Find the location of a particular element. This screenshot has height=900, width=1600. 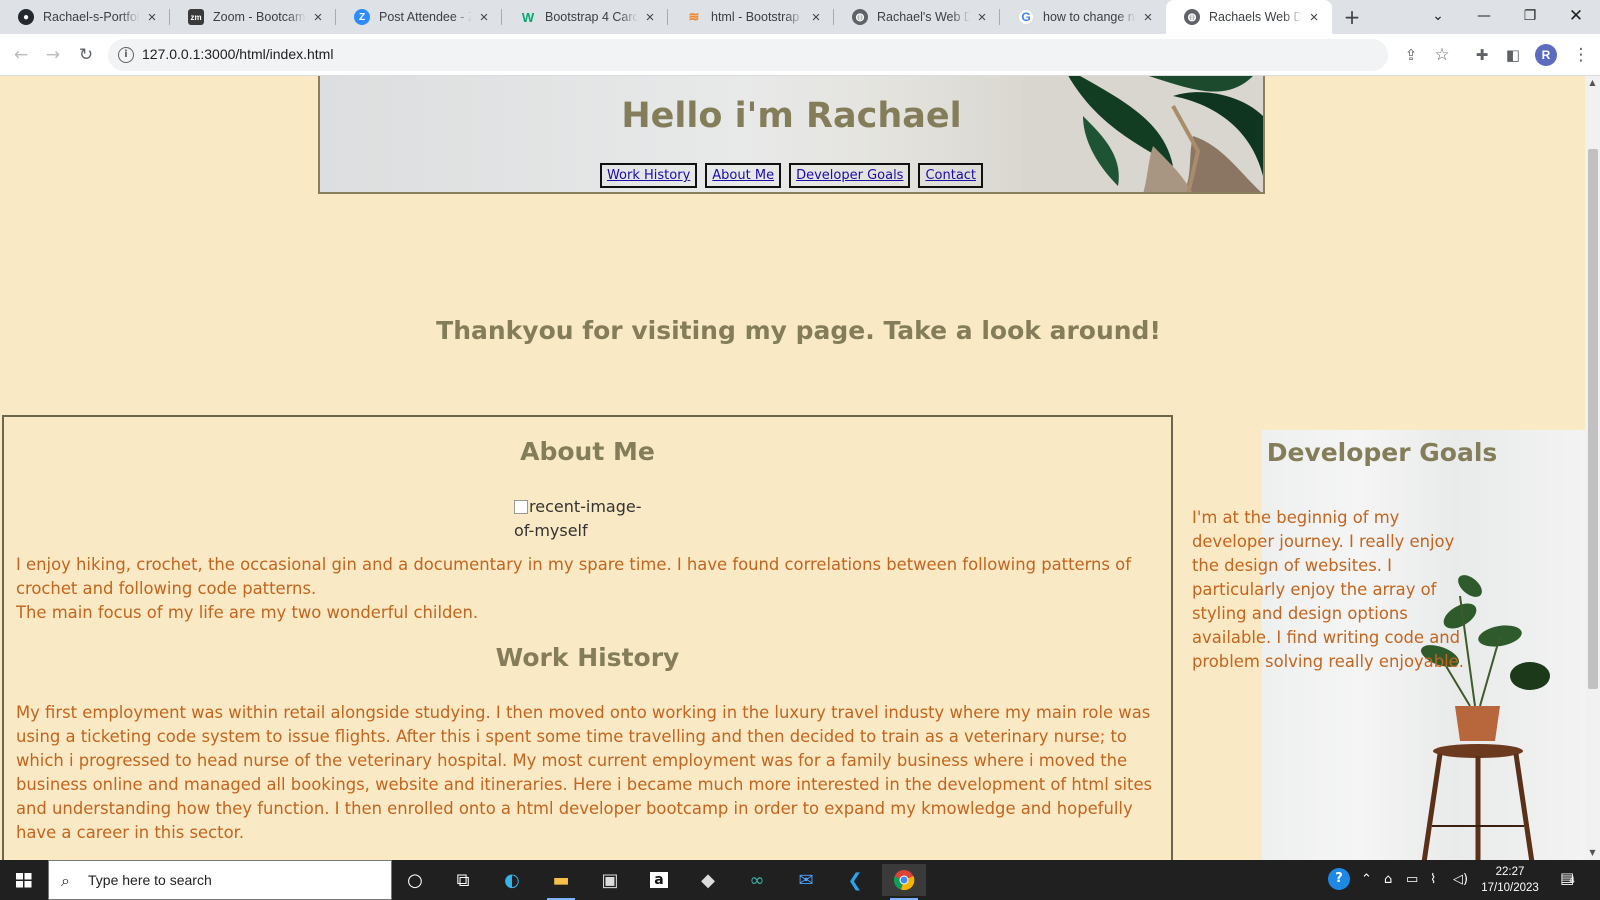

help-icon: ? is located at coordinates (1339, 879).